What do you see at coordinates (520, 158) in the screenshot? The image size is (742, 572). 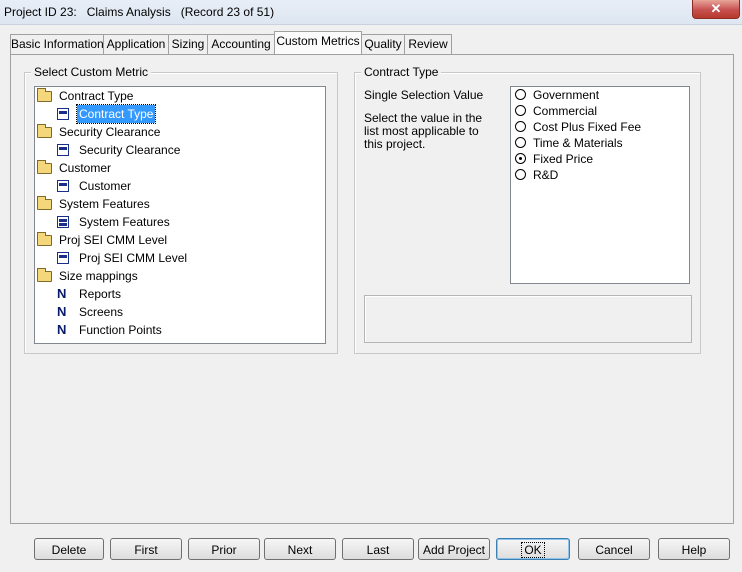 I see `radio-button-checked-icon` at bounding box center [520, 158].